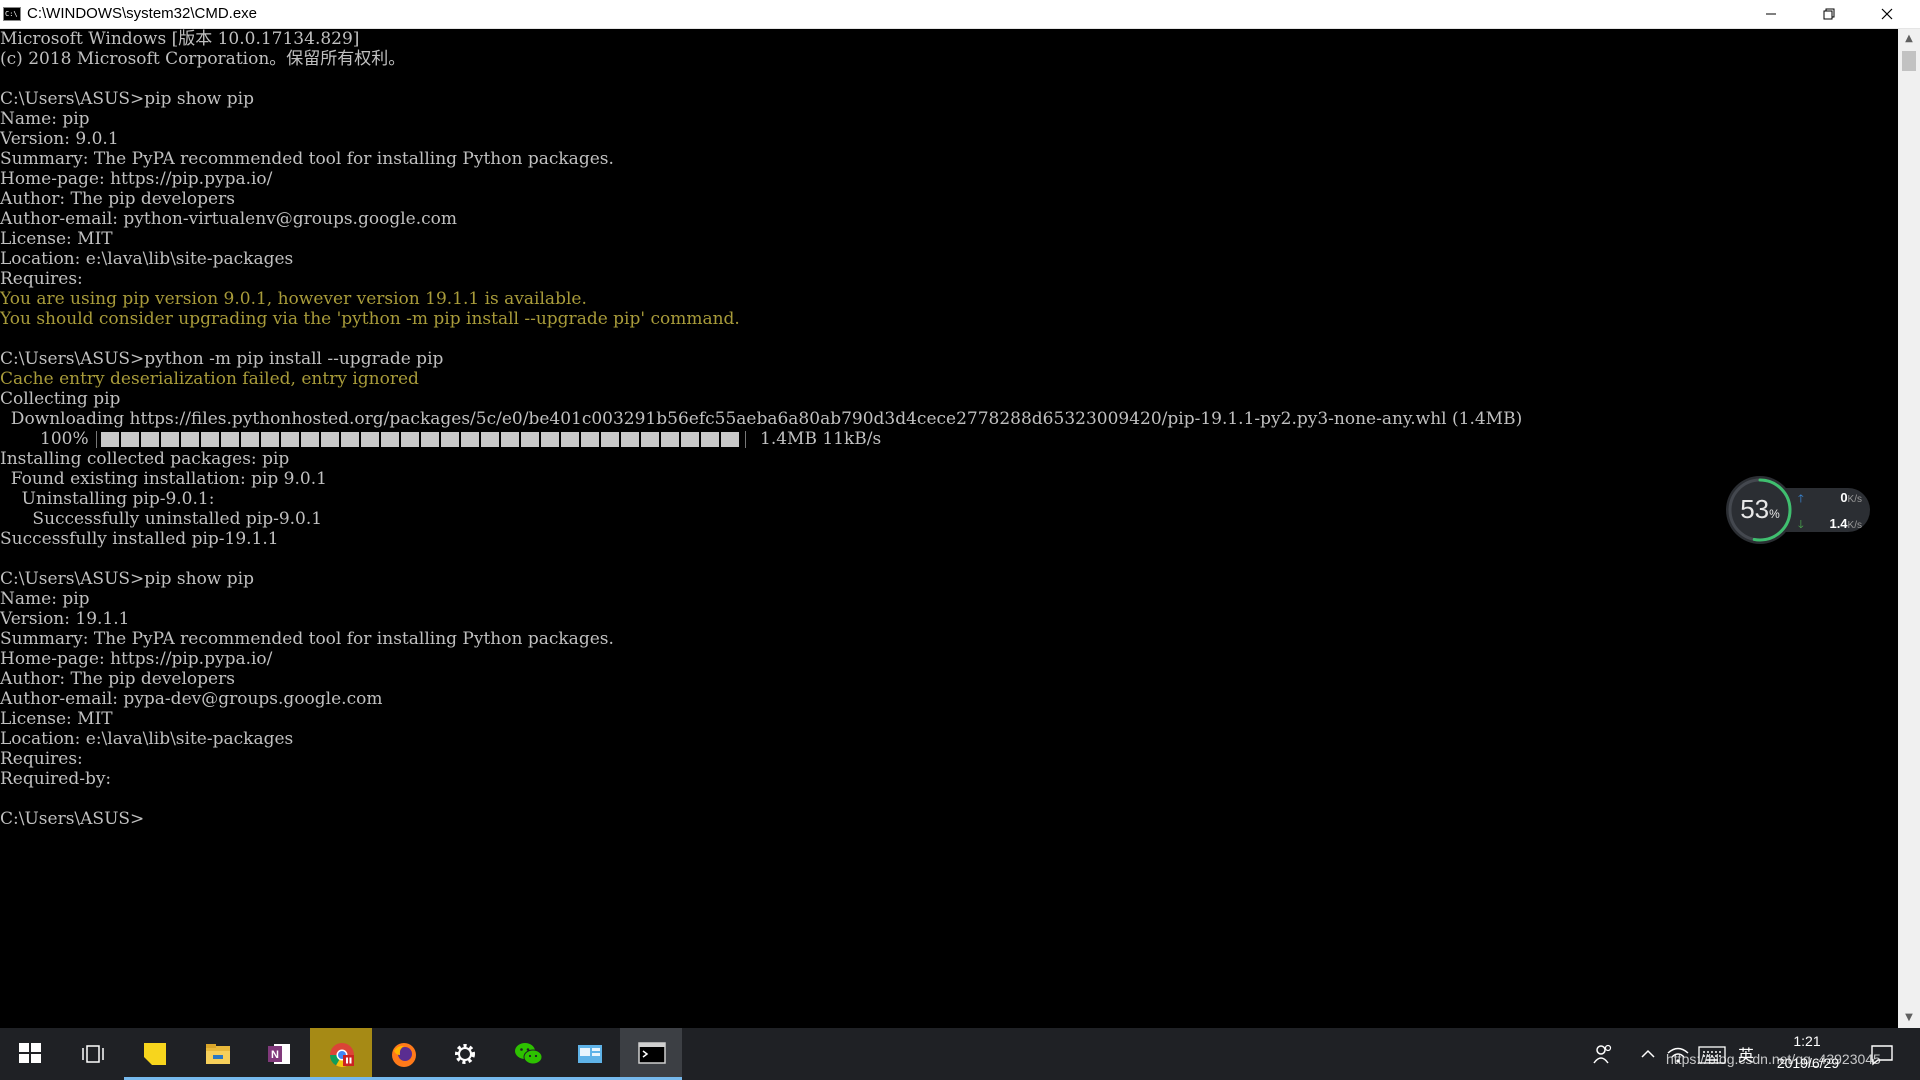 This screenshot has width=1920, height=1080. I want to click on task-view-icon, so click(93, 1054).